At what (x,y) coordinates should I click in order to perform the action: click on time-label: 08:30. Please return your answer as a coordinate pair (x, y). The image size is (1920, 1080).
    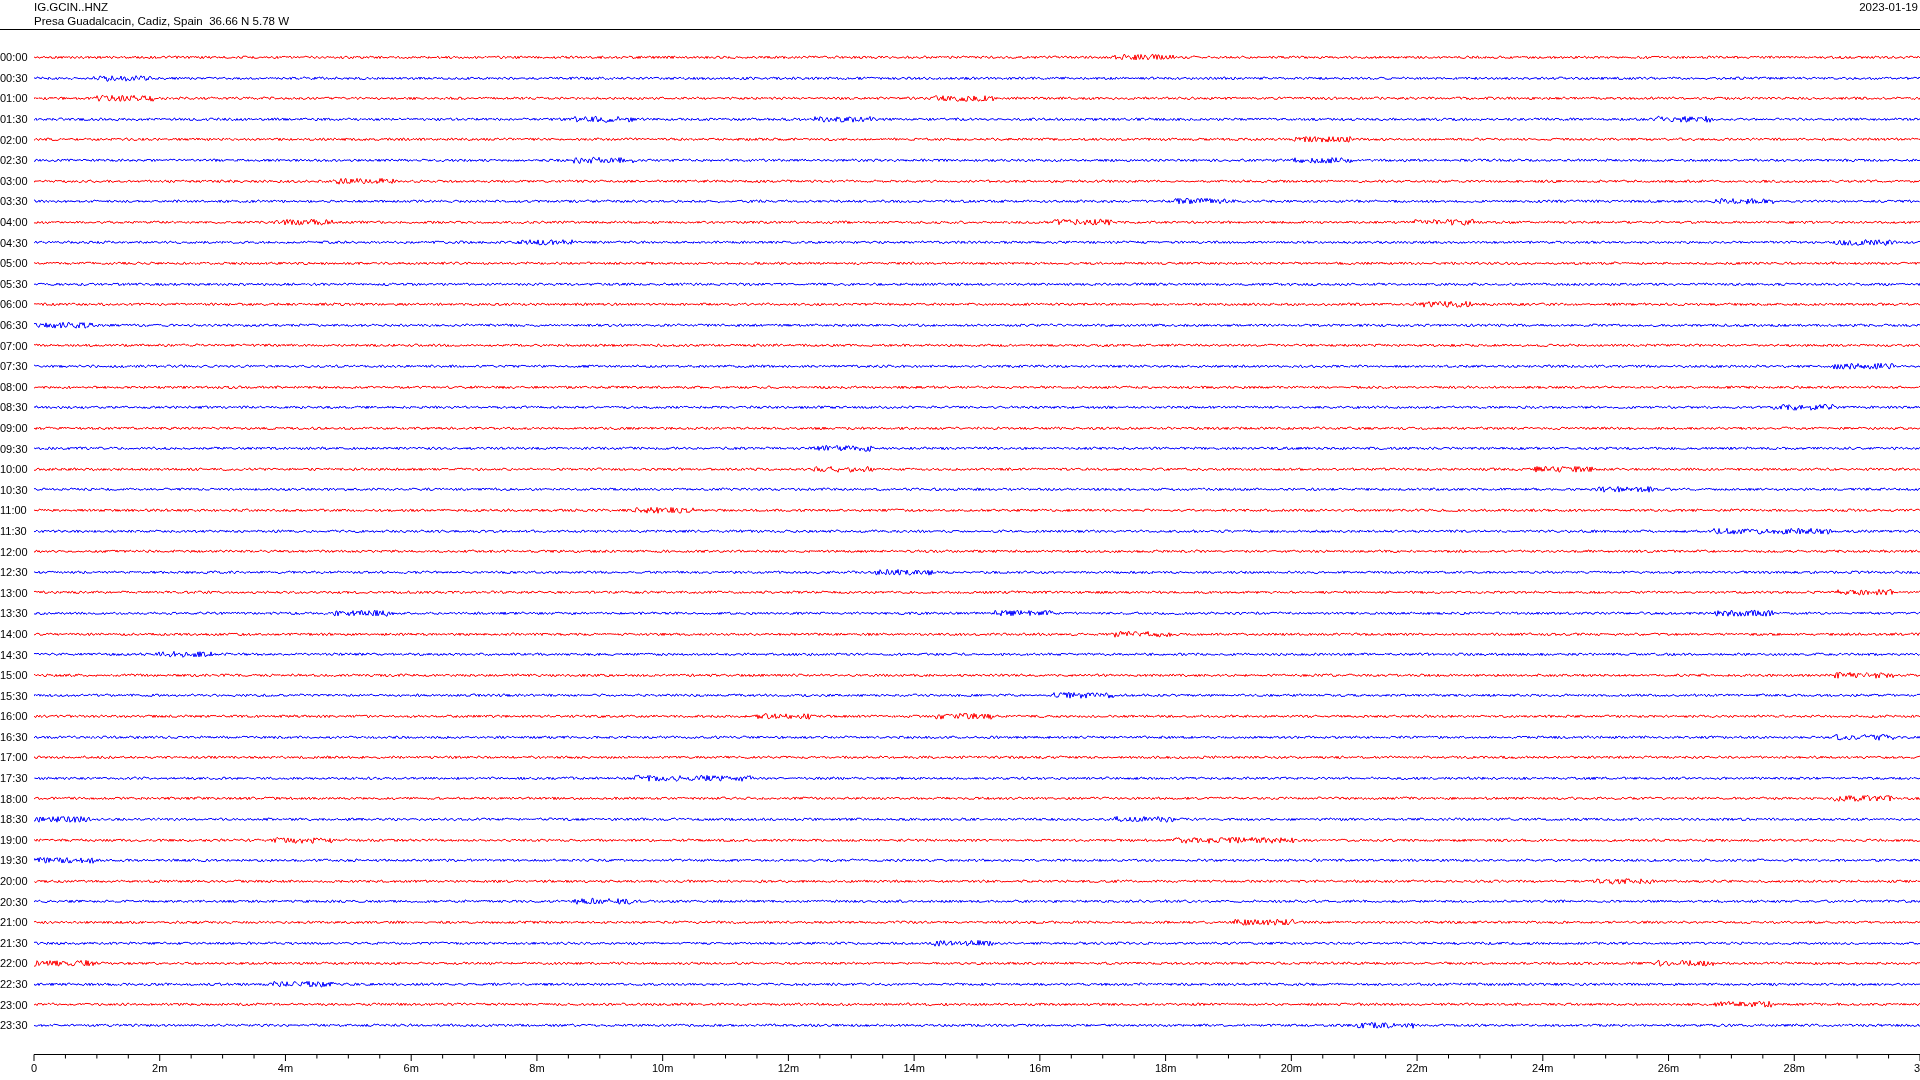
    Looking at the image, I should click on (14, 407).